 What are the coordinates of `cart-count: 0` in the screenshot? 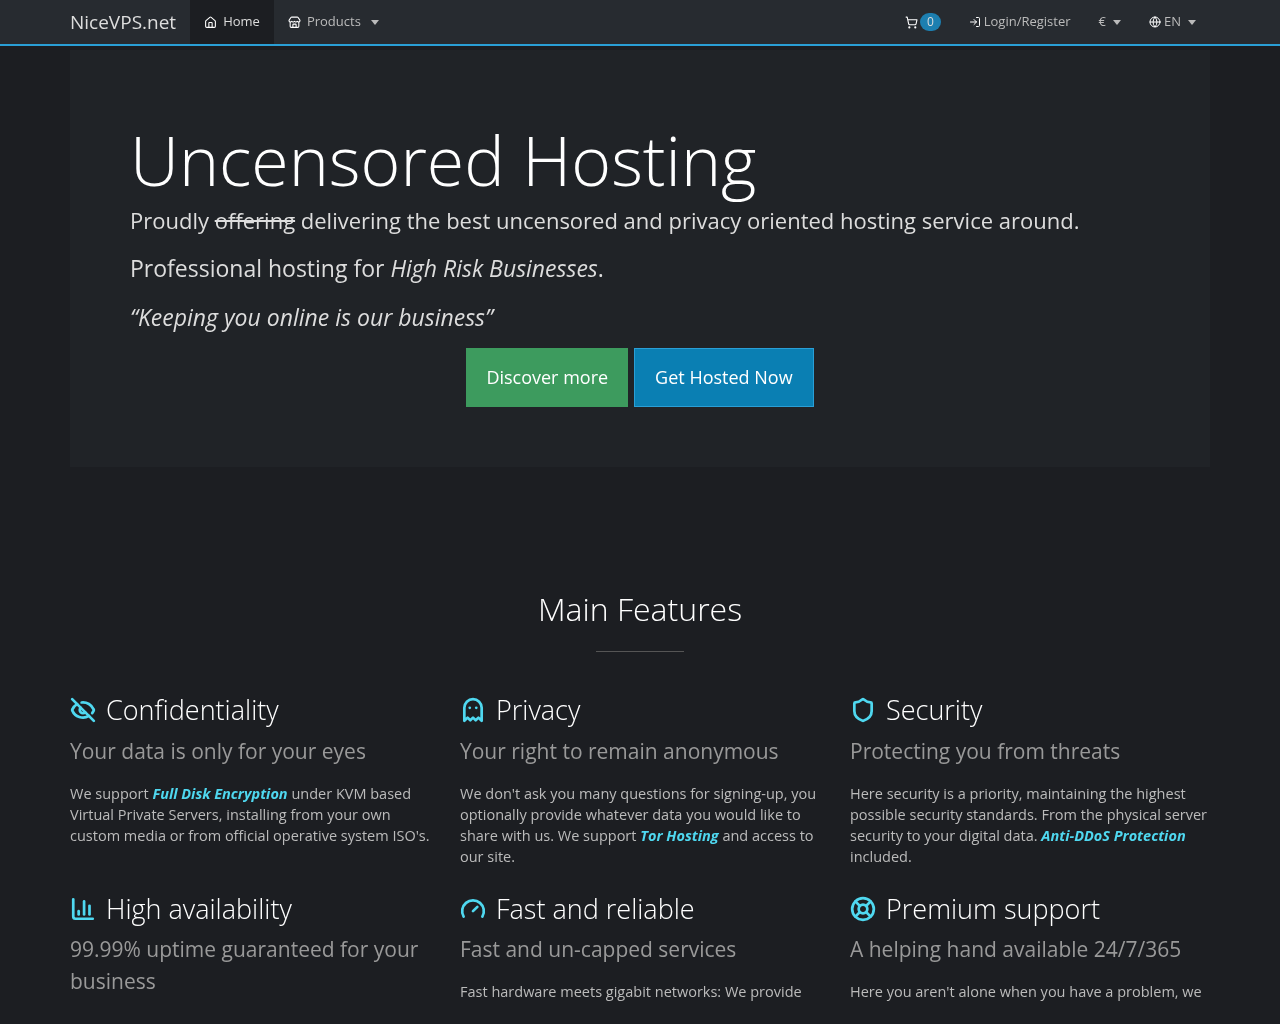 It's located at (930, 22).